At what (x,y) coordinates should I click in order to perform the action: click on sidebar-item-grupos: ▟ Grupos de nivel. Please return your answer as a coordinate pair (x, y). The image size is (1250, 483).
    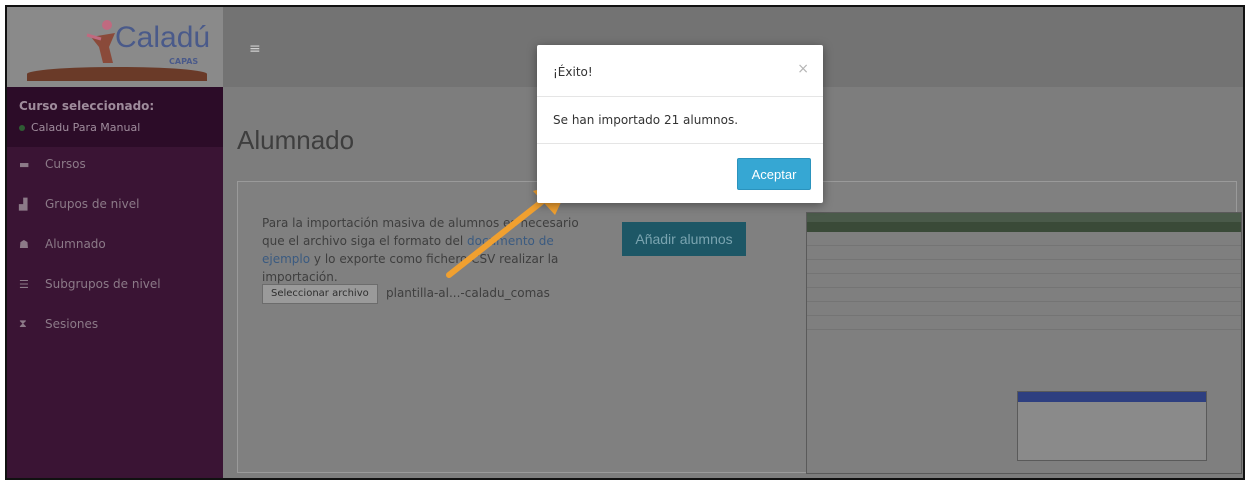
    Looking at the image, I should click on (79, 204).